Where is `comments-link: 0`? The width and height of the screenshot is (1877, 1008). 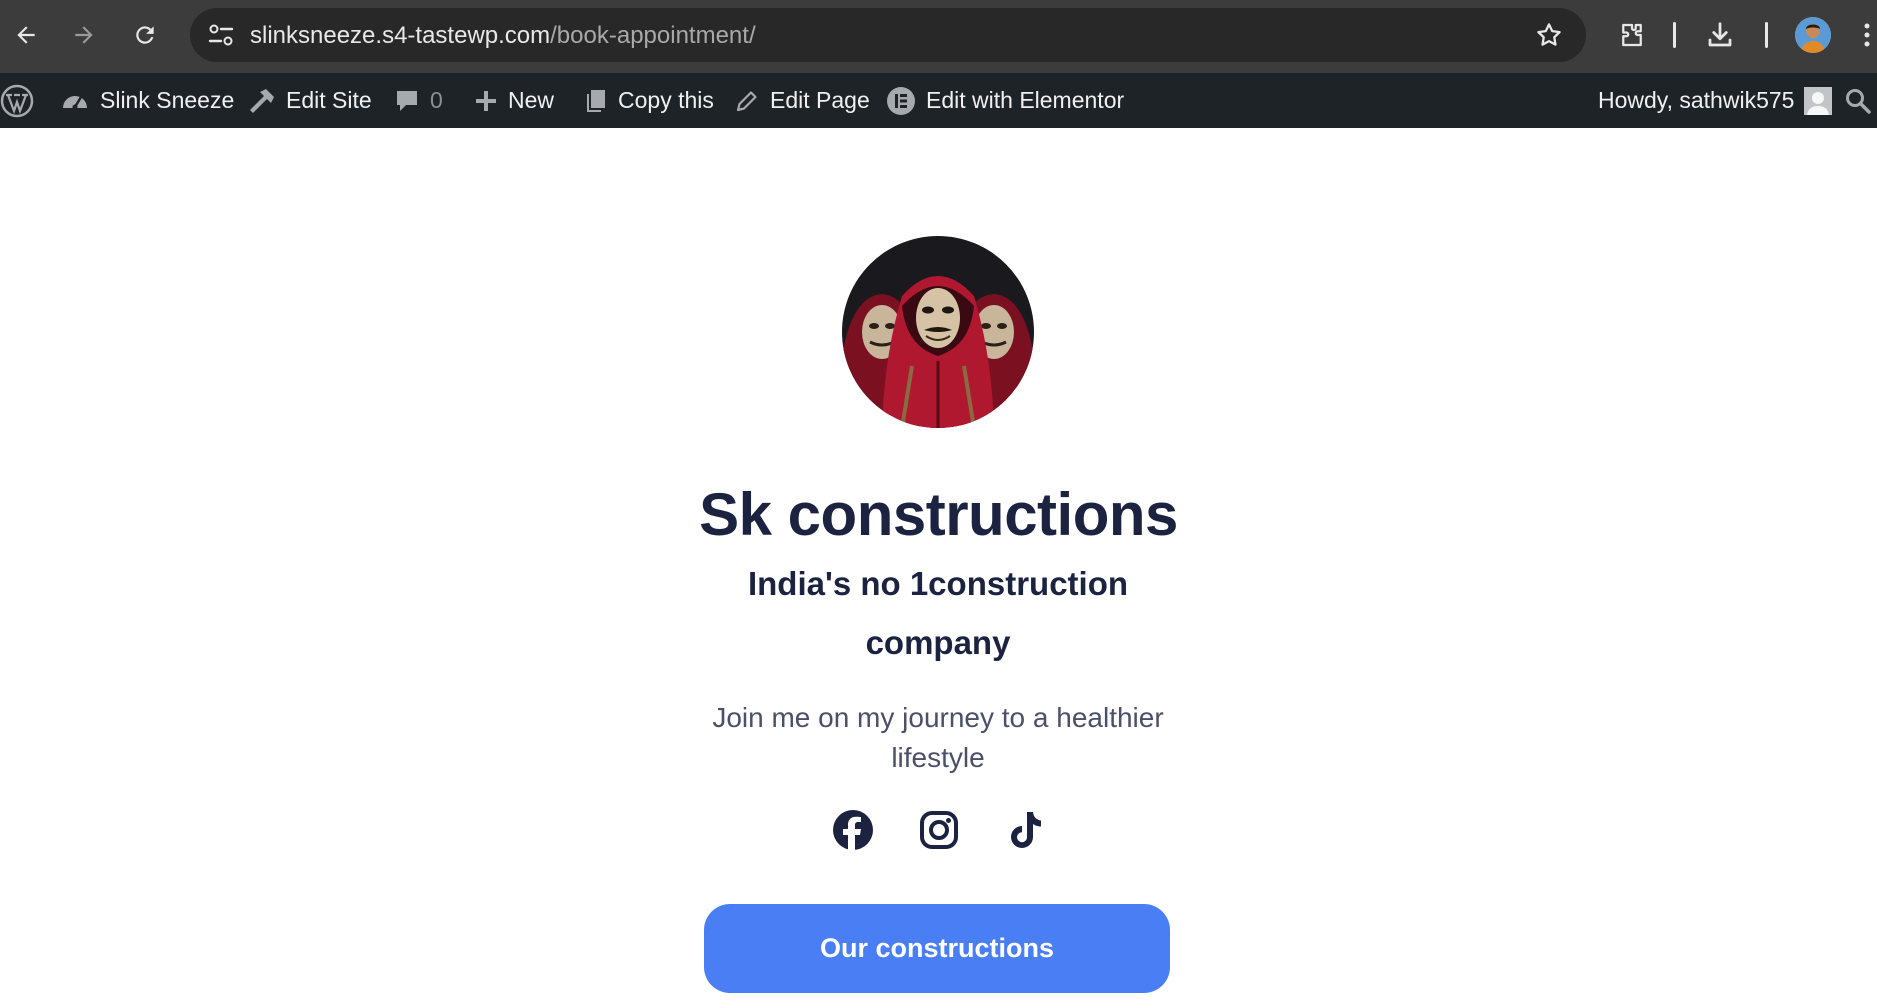 comments-link: 0 is located at coordinates (418, 100).